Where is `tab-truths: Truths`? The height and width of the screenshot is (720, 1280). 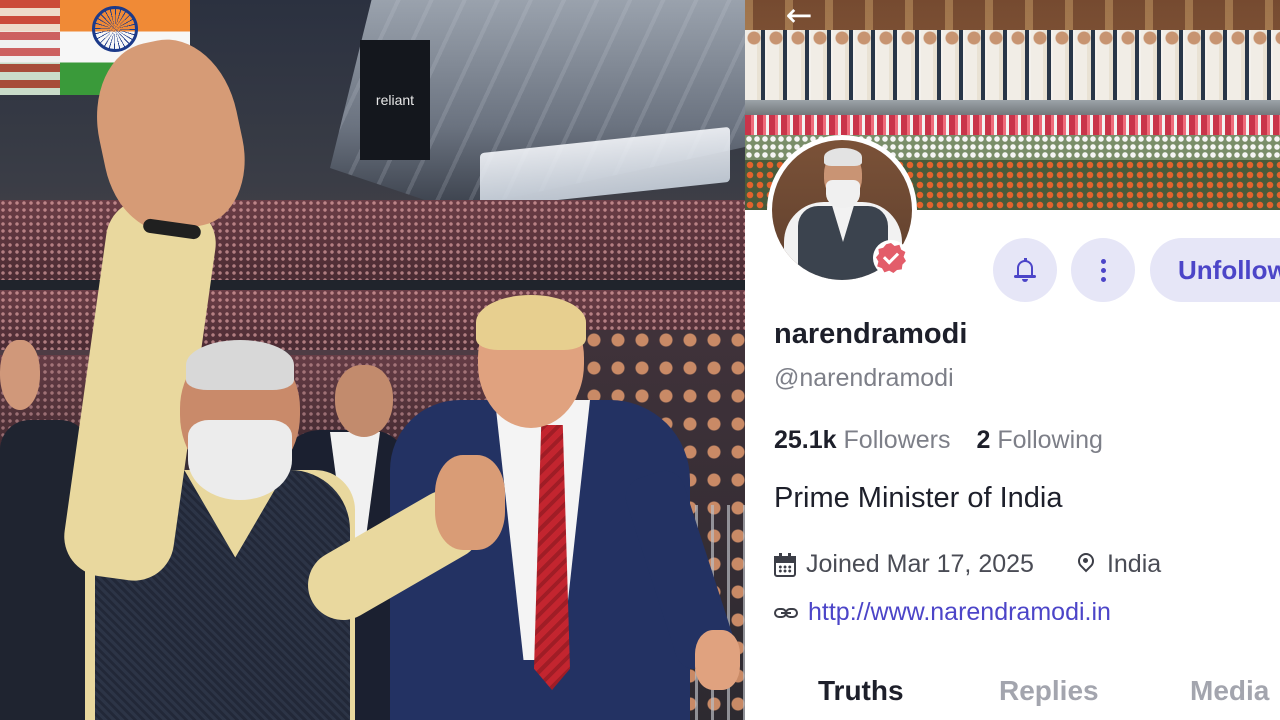
tab-truths: Truths is located at coordinates (861, 691).